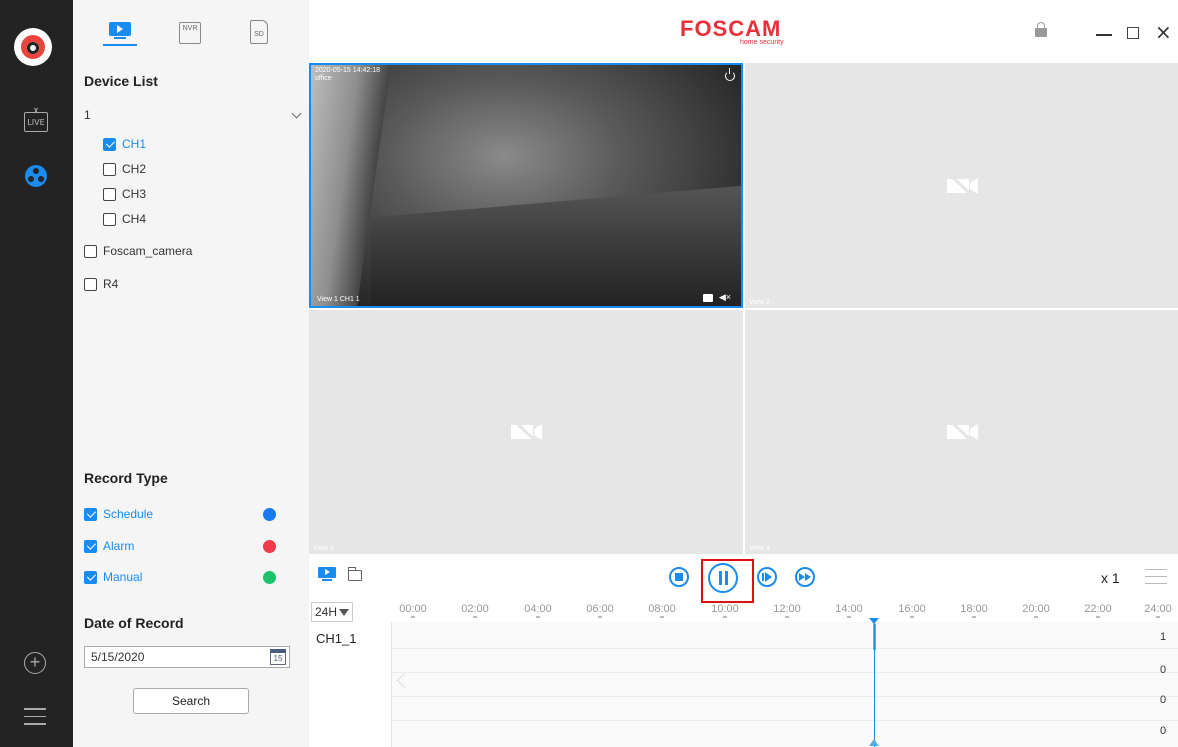 The width and height of the screenshot is (1178, 747). Describe the element at coordinates (134, 194) in the screenshot. I see `channel-label: CH3` at that location.